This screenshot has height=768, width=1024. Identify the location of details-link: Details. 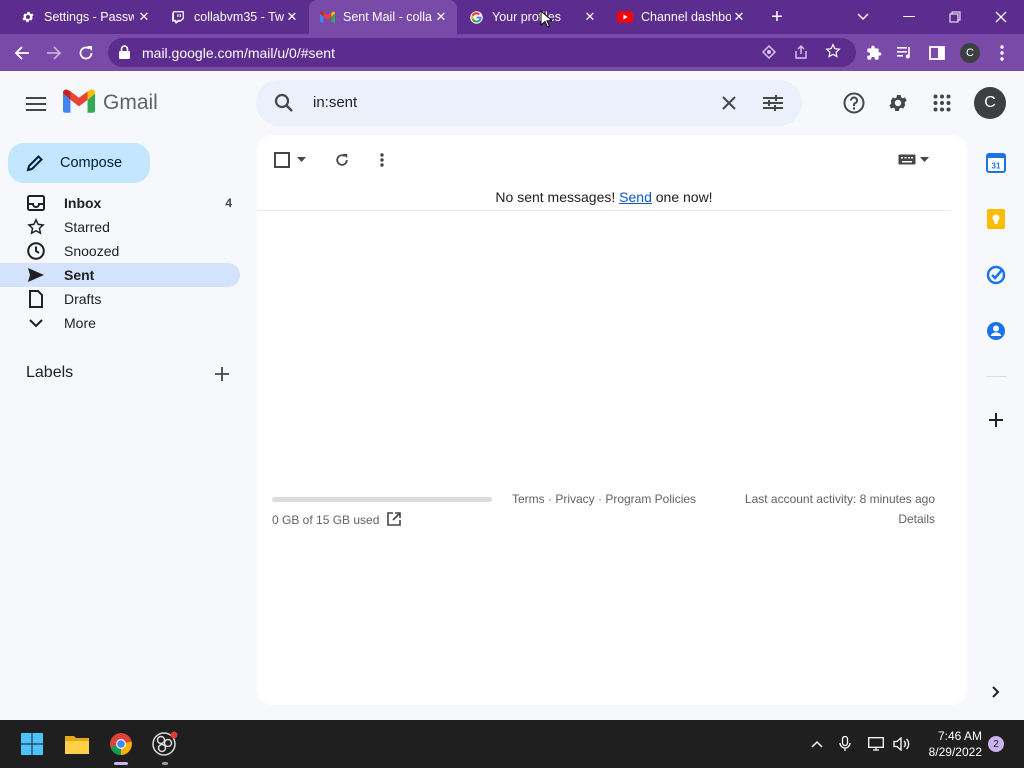
(916, 519).